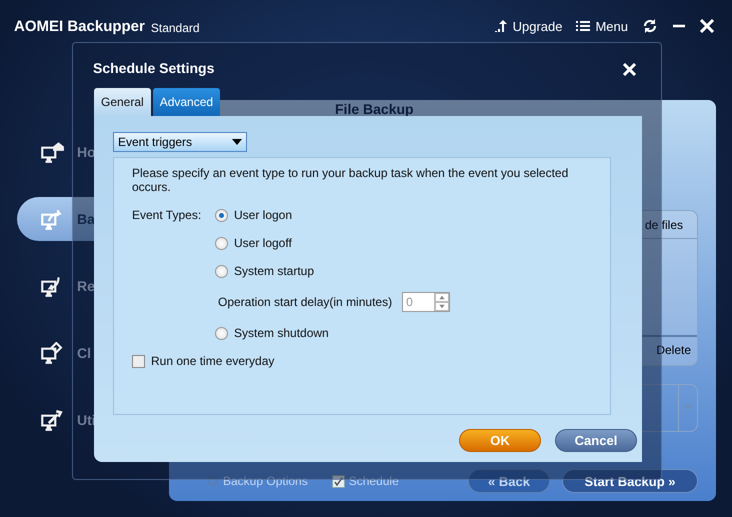  What do you see at coordinates (673, 350) in the screenshot?
I see `delete-link: Delete` at bounding box center [673, 350].